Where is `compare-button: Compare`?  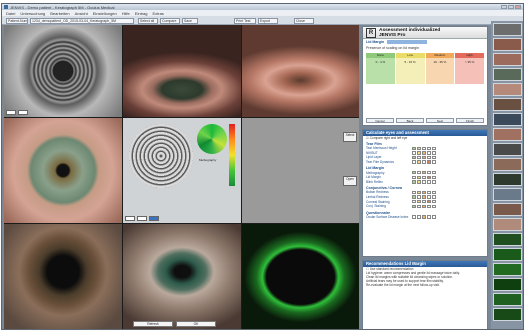
compare-button: Compare is located at coordinates (170, 21).